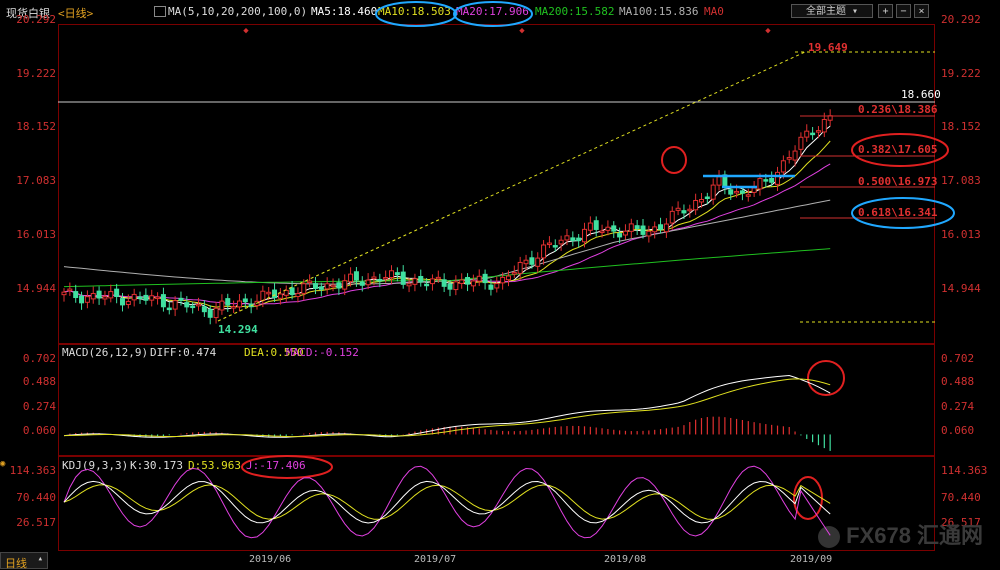 The height and width of the screenshot is (570, 1000). I want to click on kdj-d-line, so click(447, 502).